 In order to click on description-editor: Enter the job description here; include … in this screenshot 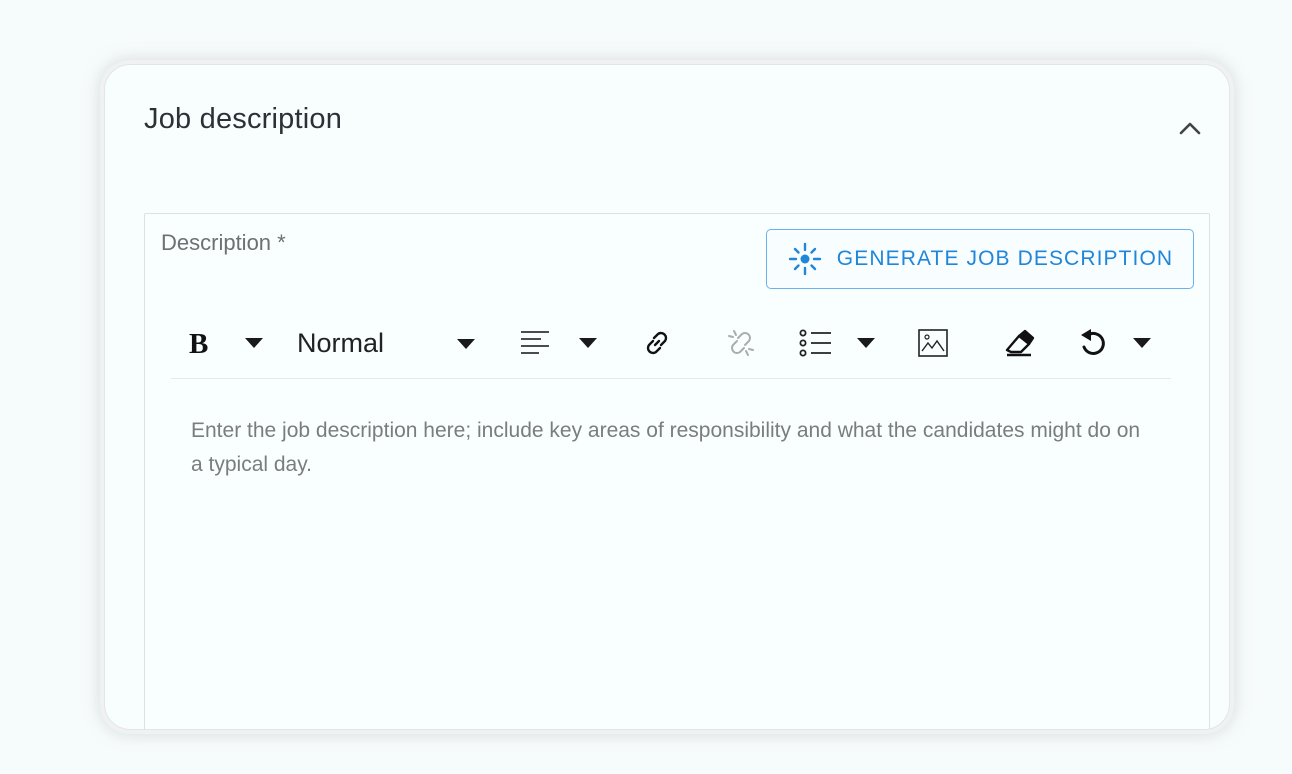, I will do `click(666, 448)`.